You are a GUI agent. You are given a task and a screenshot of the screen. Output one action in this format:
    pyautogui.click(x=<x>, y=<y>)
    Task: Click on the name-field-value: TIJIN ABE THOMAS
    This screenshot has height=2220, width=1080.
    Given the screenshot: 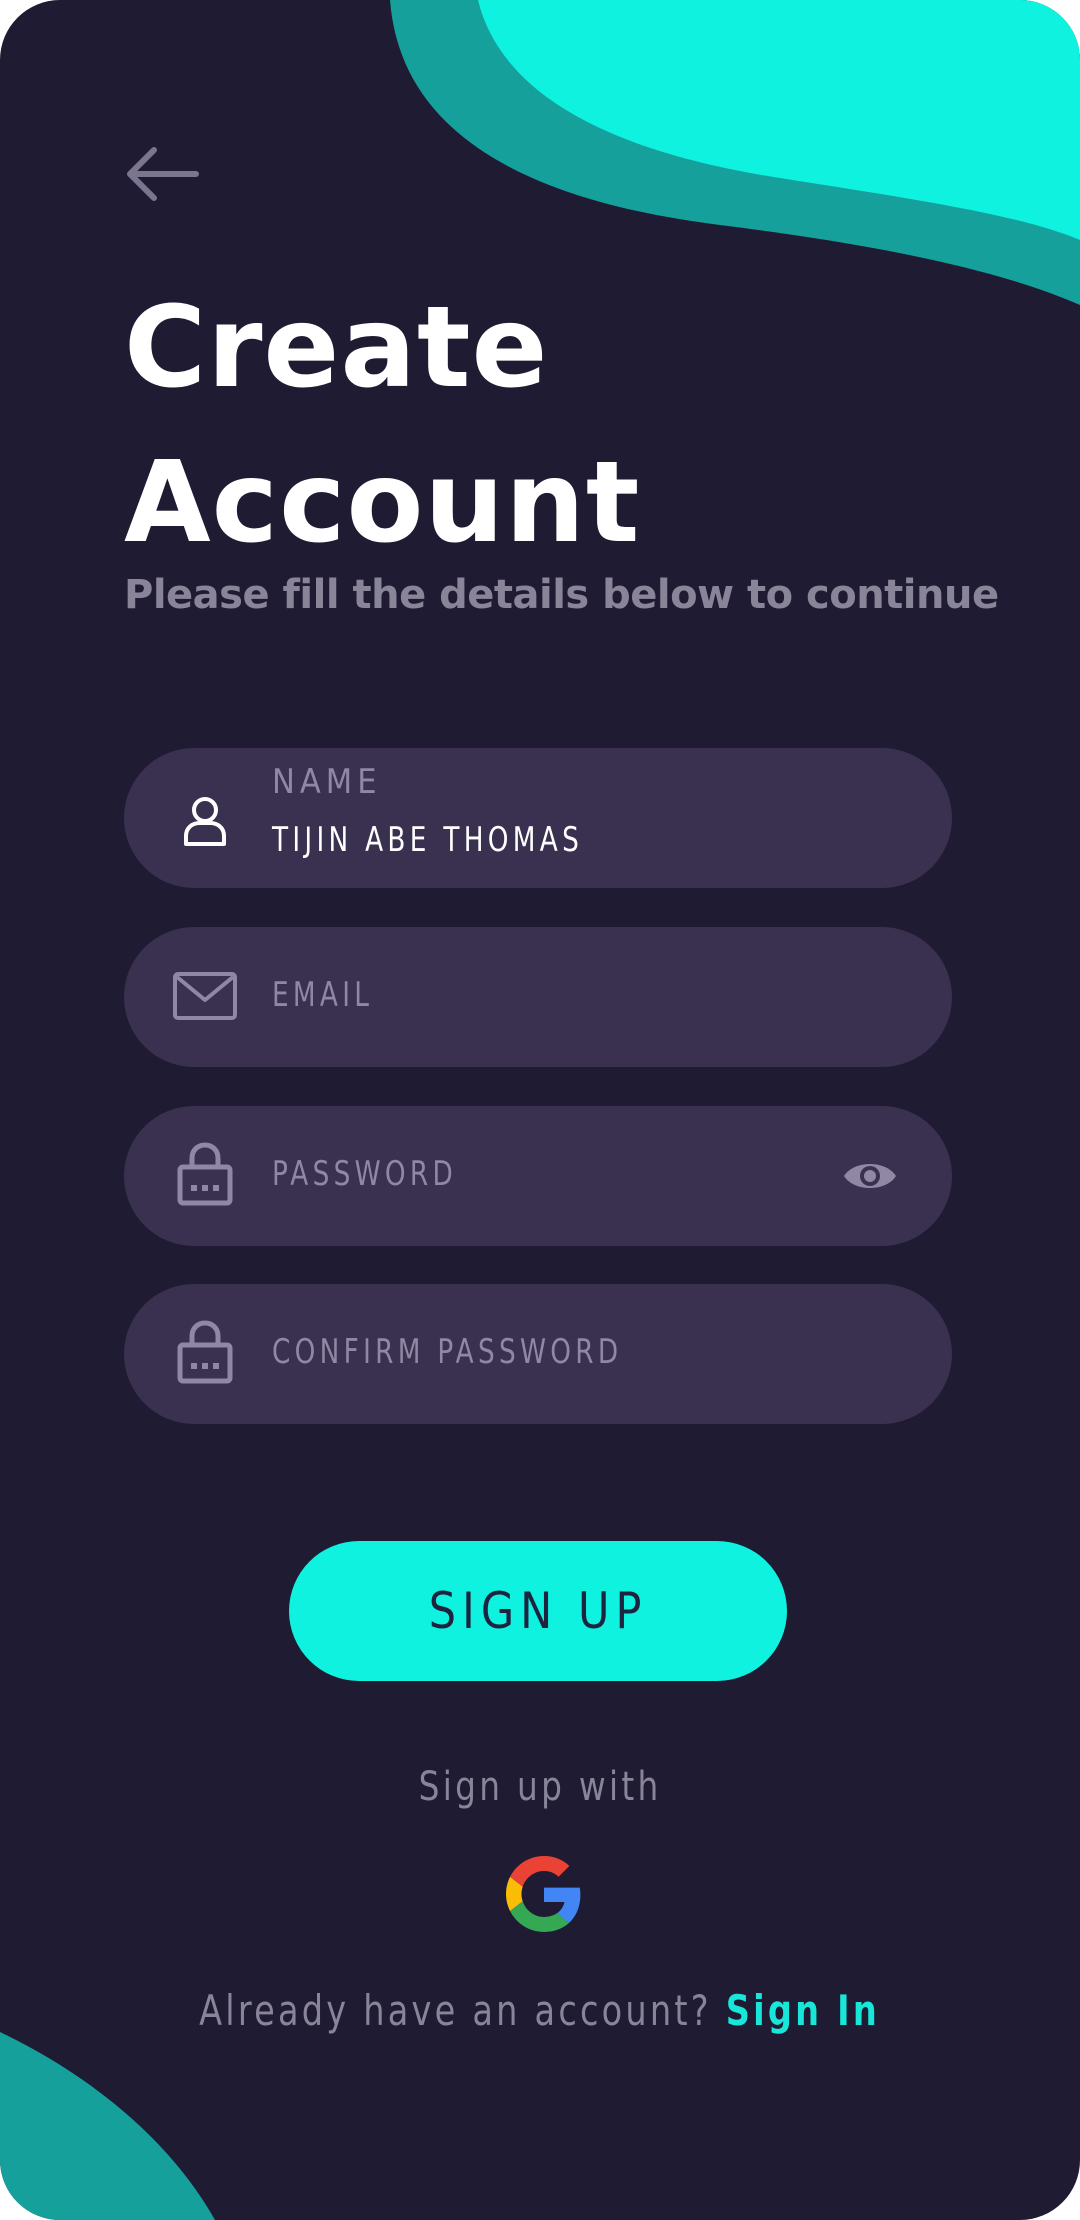 What is the action you would take?
    pyautogui.click(x=427, y=840)
    